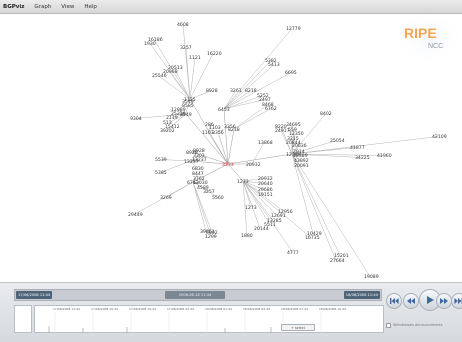 This screenshot has height=342, width=462. I want to click on skip-back-icon, so click(394, 301).